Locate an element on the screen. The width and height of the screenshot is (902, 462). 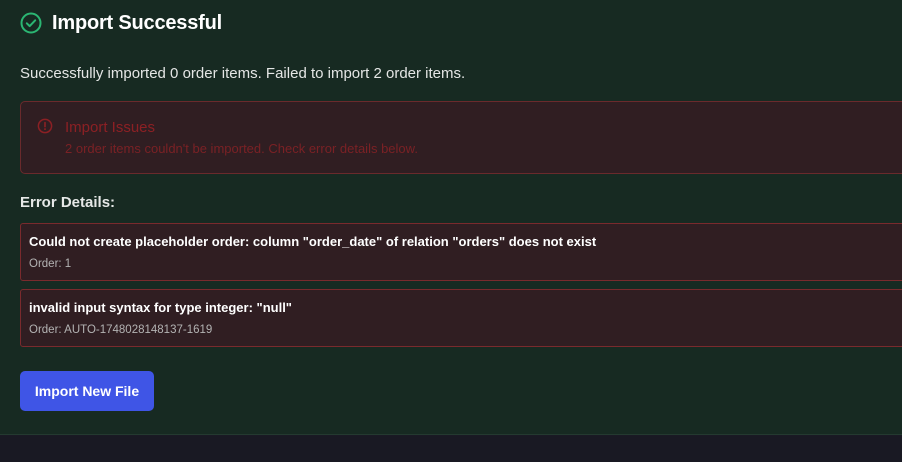
result-header: Import Successful is located at coordinates (121, 23).